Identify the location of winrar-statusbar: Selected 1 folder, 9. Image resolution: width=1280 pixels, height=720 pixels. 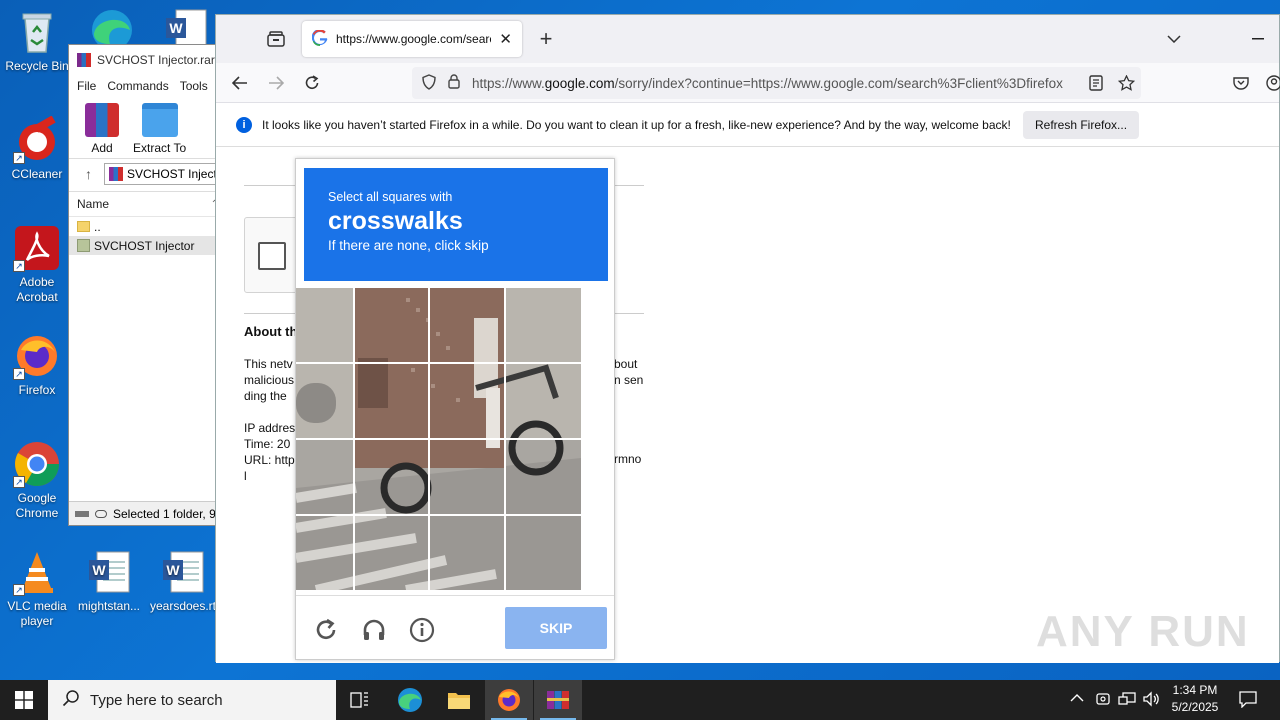
(148, 513).